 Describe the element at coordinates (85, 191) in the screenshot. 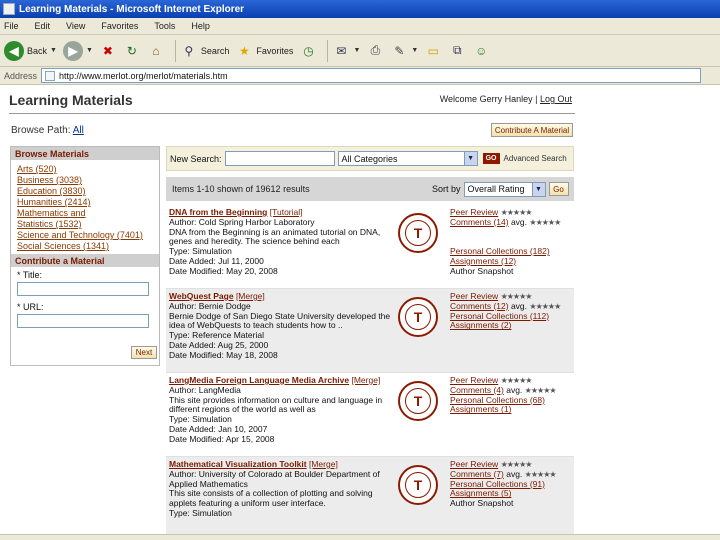

I see `category-link-education: Education (3830)` at that location.